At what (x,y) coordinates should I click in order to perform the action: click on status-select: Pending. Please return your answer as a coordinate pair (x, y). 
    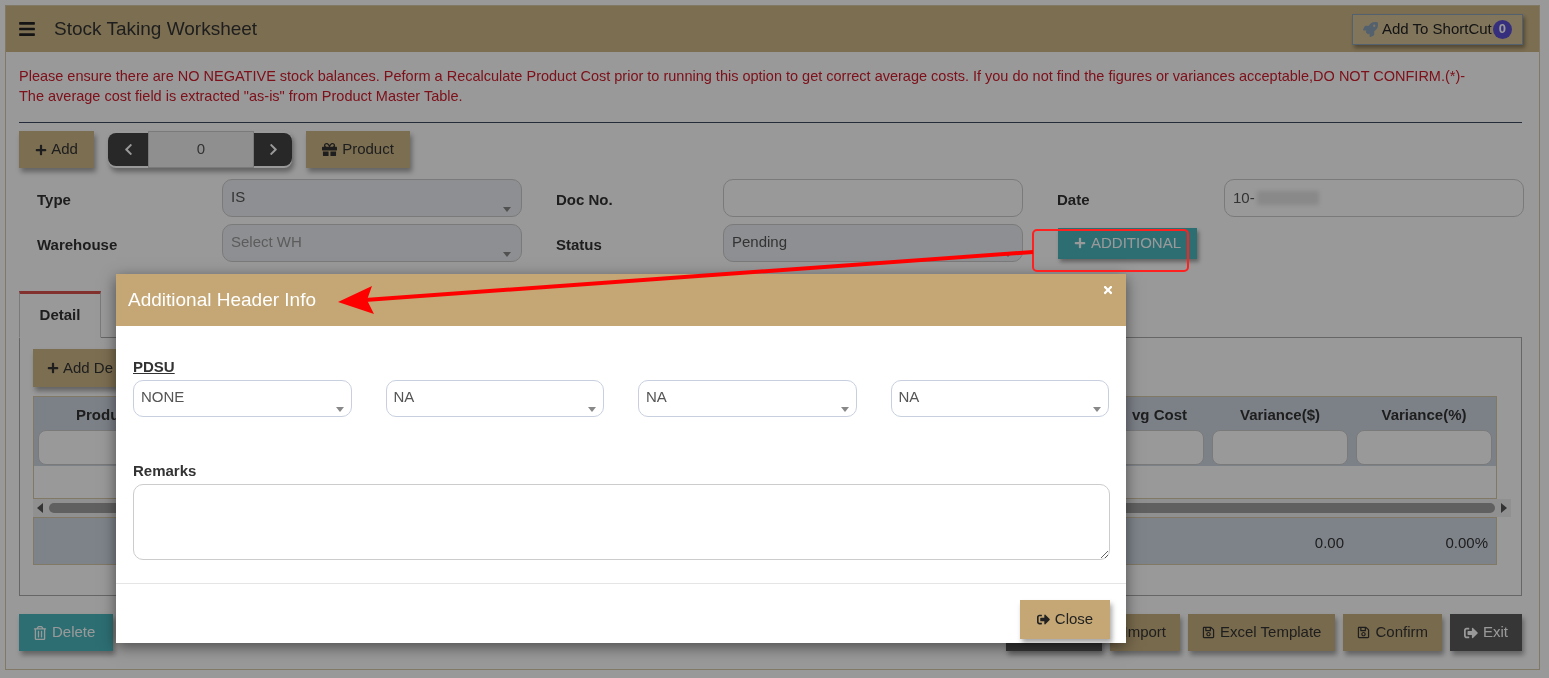
    Looking at the image, I should click on (873, 243).